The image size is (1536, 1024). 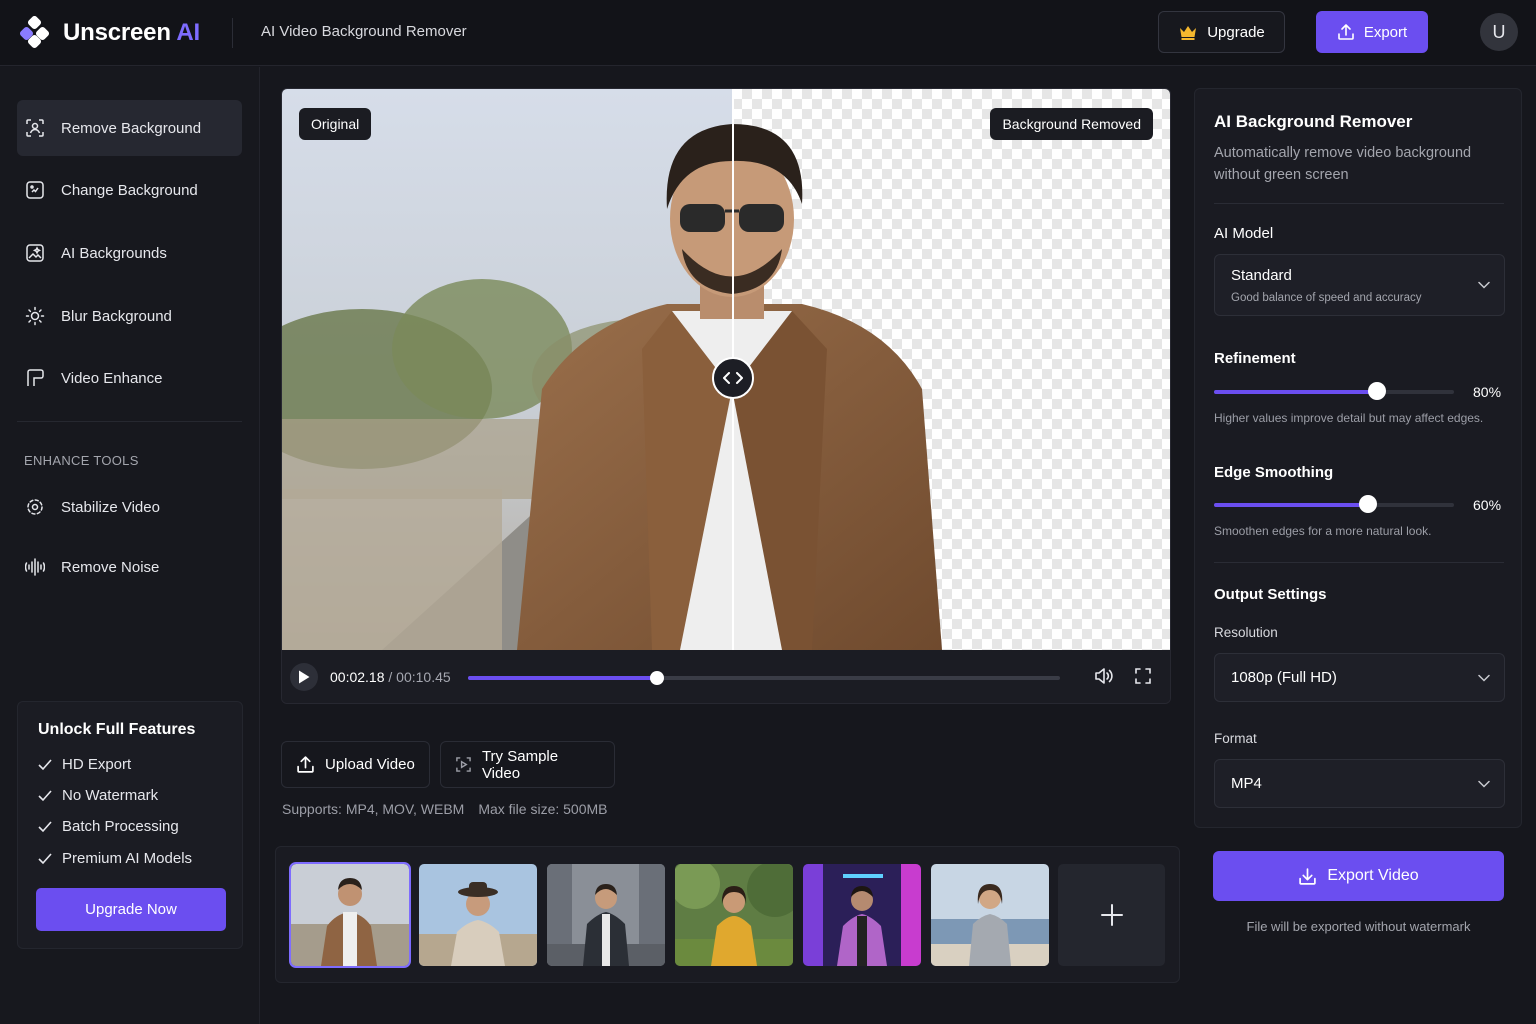 I want to click on panel-title: AI Background Remover, so click(x=1313, y=121).